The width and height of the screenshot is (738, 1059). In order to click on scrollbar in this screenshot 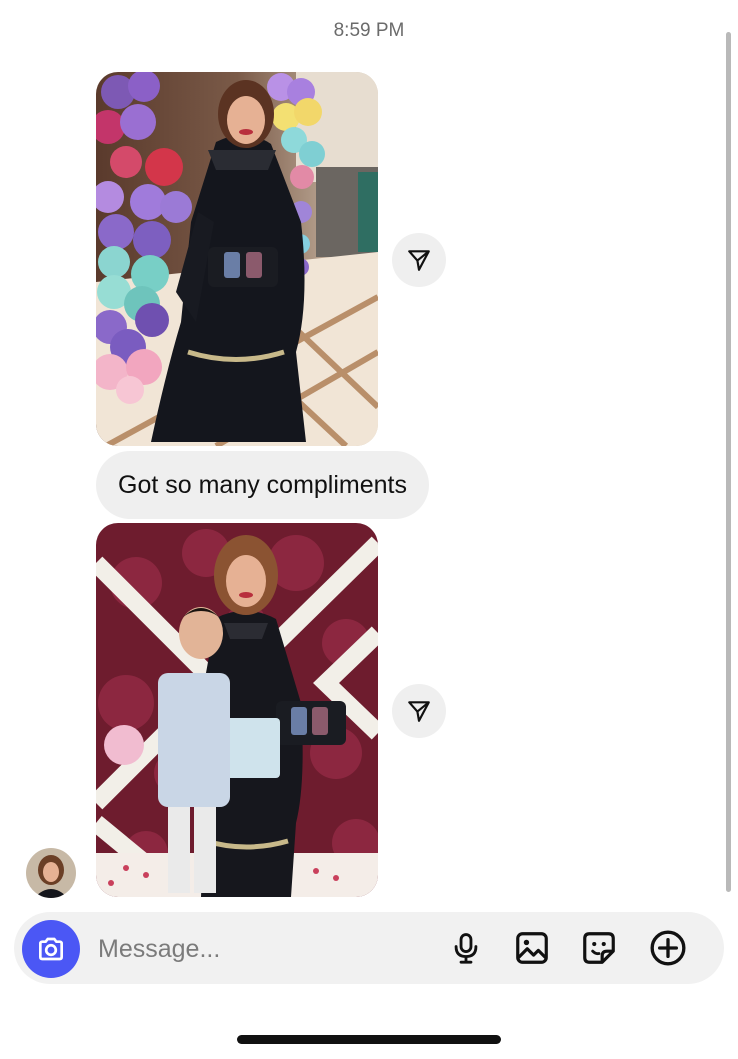, I will do `click(728, 462)`.